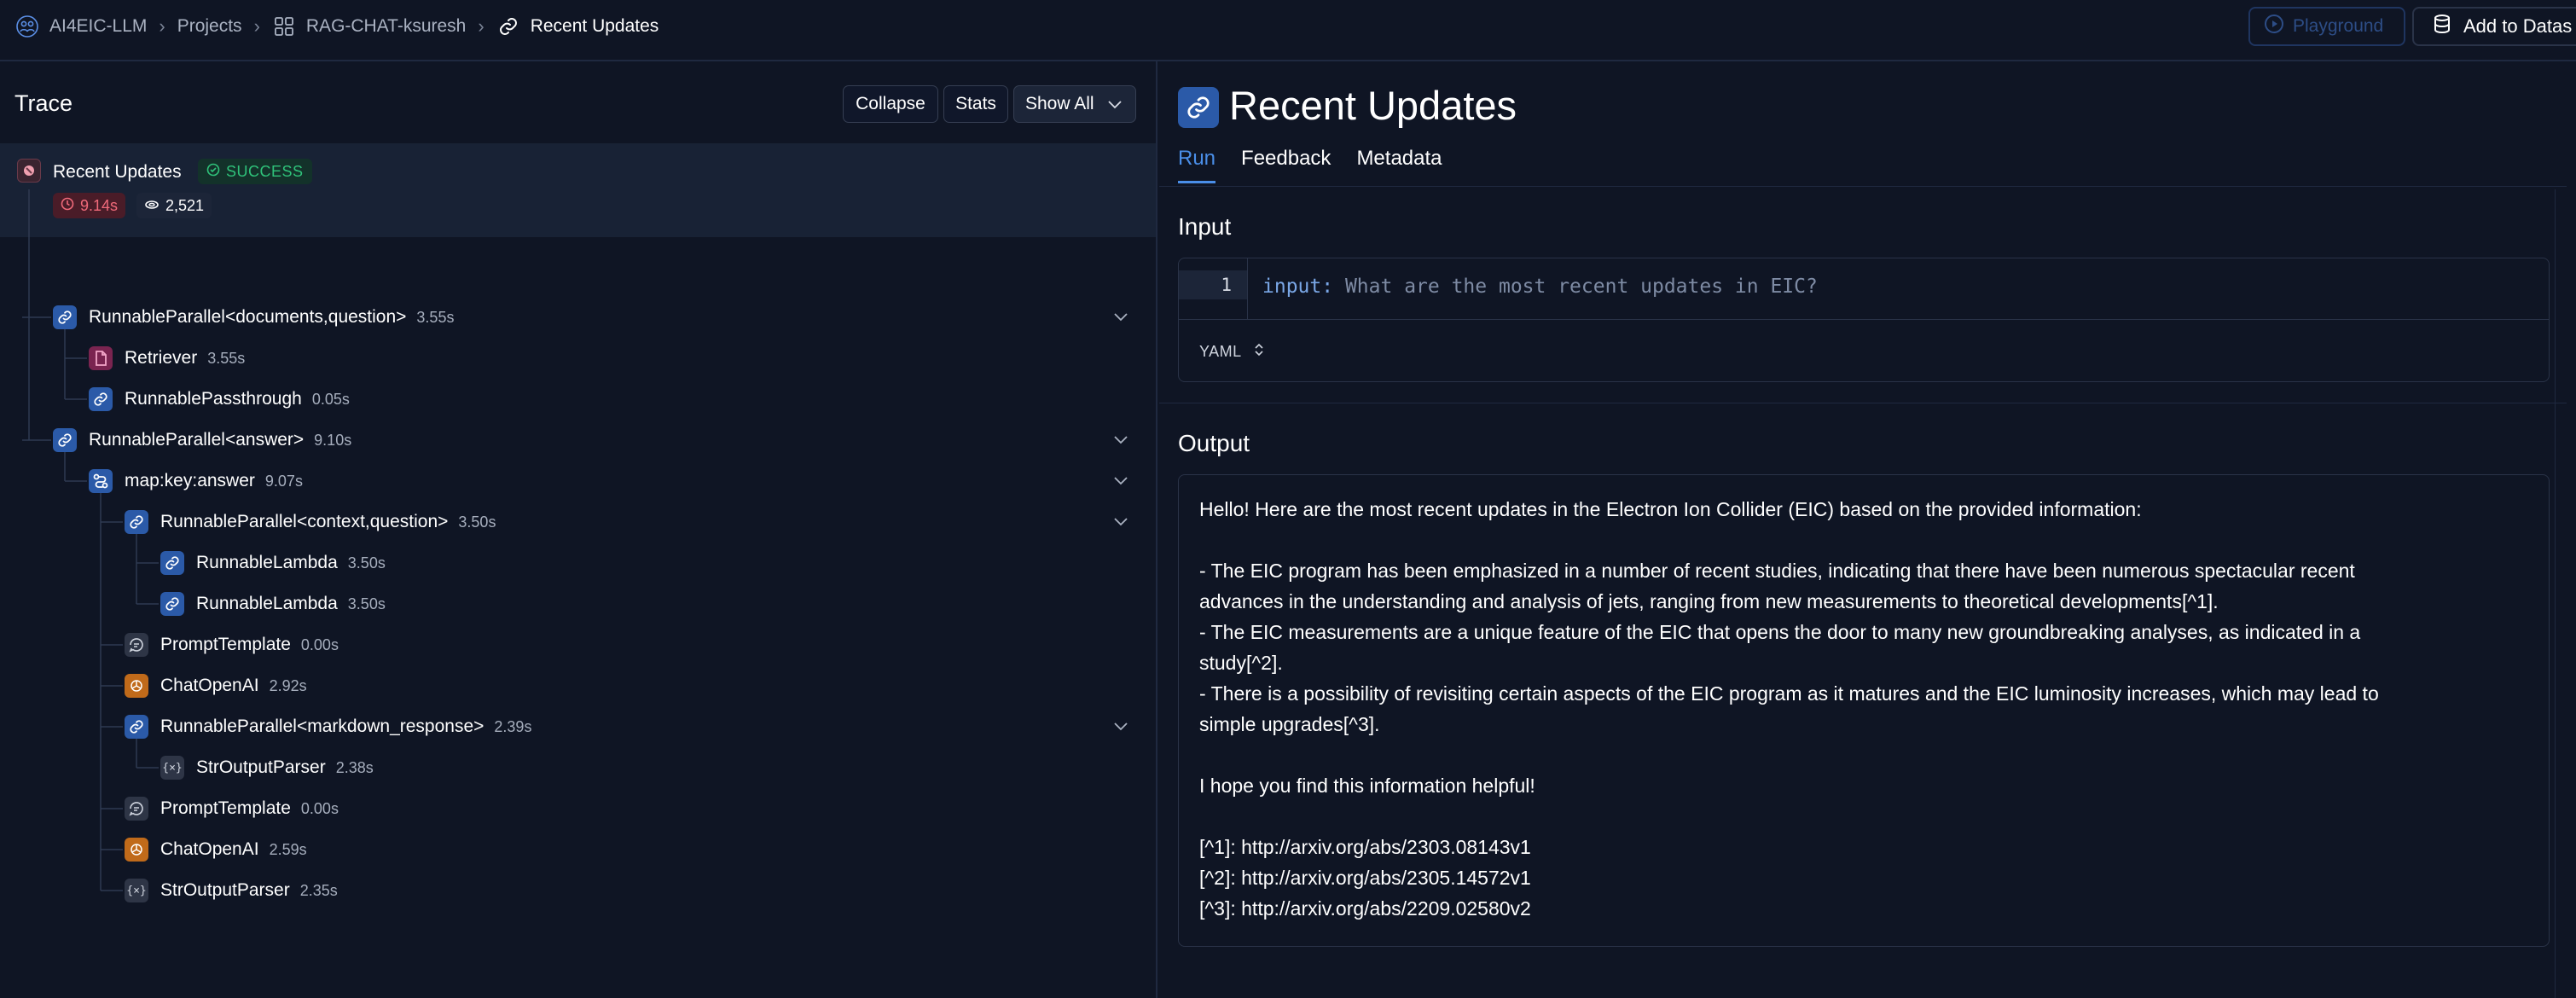 This screenshot has width=2576, height=998. Describe the element at coordinates (231, 890) in the screenshot. I see `trace-tree-row: {×} StrOutputParser 2.35s` at that location.